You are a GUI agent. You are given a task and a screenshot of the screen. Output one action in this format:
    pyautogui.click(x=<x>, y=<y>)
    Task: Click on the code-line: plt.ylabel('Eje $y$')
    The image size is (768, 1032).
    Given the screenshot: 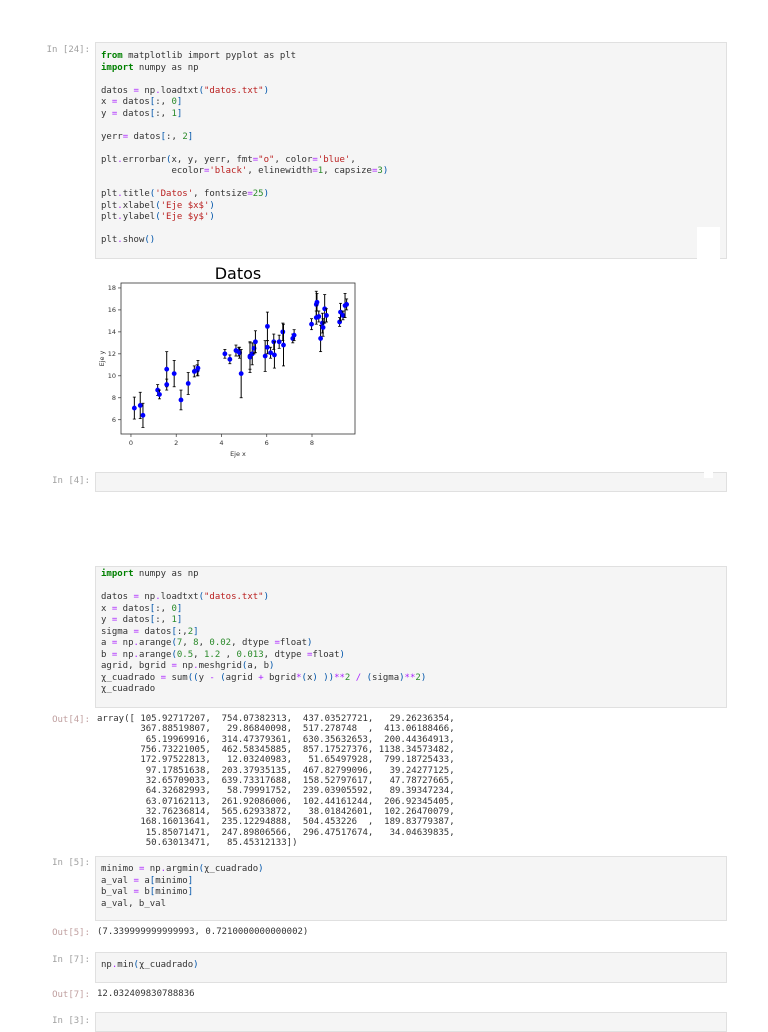 What is the action you would take?
    pyautogui.click(x=158, y=217)
    